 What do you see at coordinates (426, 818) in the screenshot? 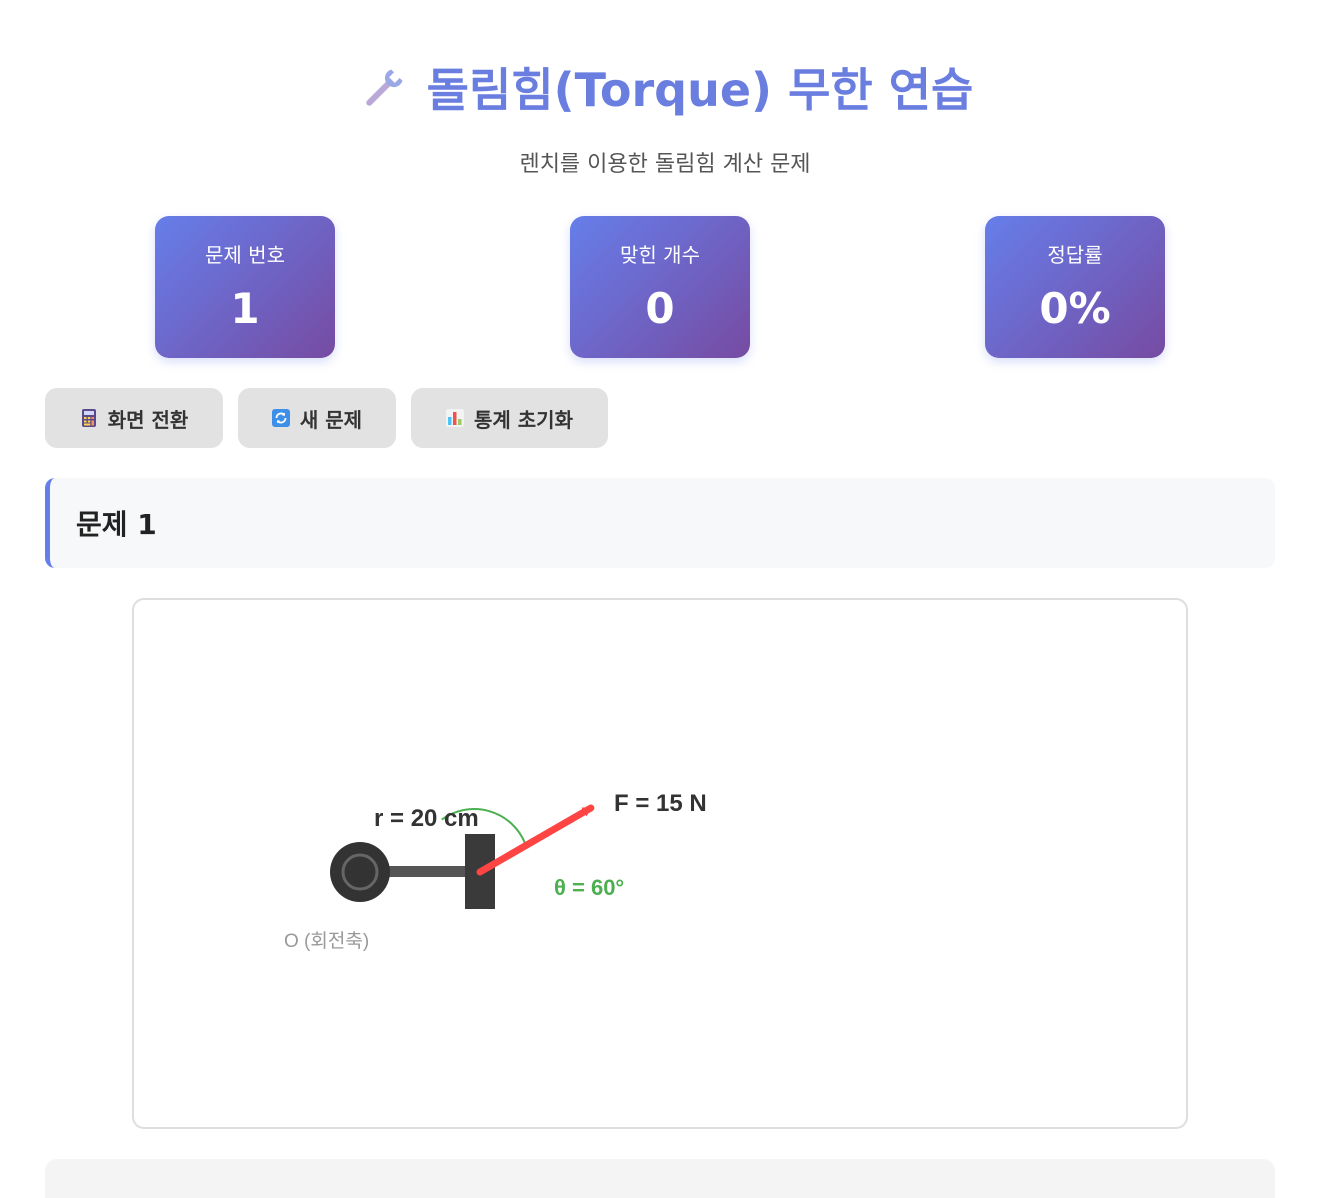
I see `radius-label: r = 20 cm` at bounding box center [426, 818].